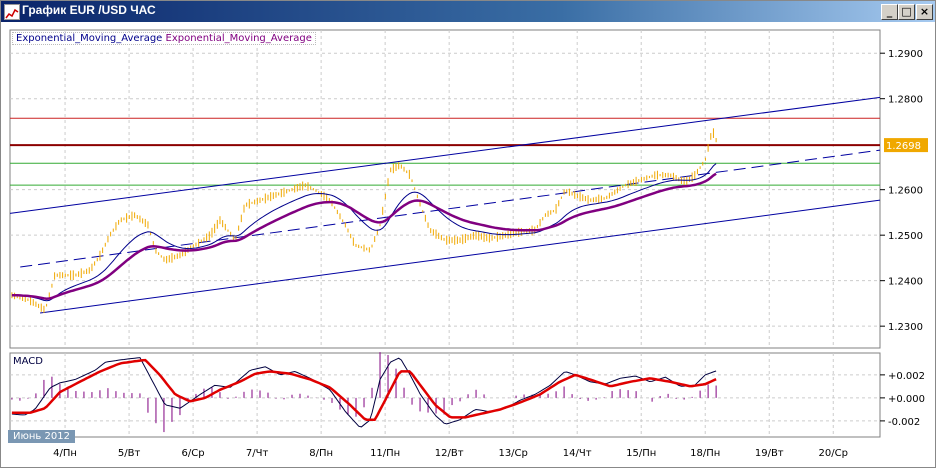 The height and width of the screenshot is (468, 936). Describe the element at coordinates (449, 453) in the screenshot. I see `x-tick-label: 12/Вт` at that location.